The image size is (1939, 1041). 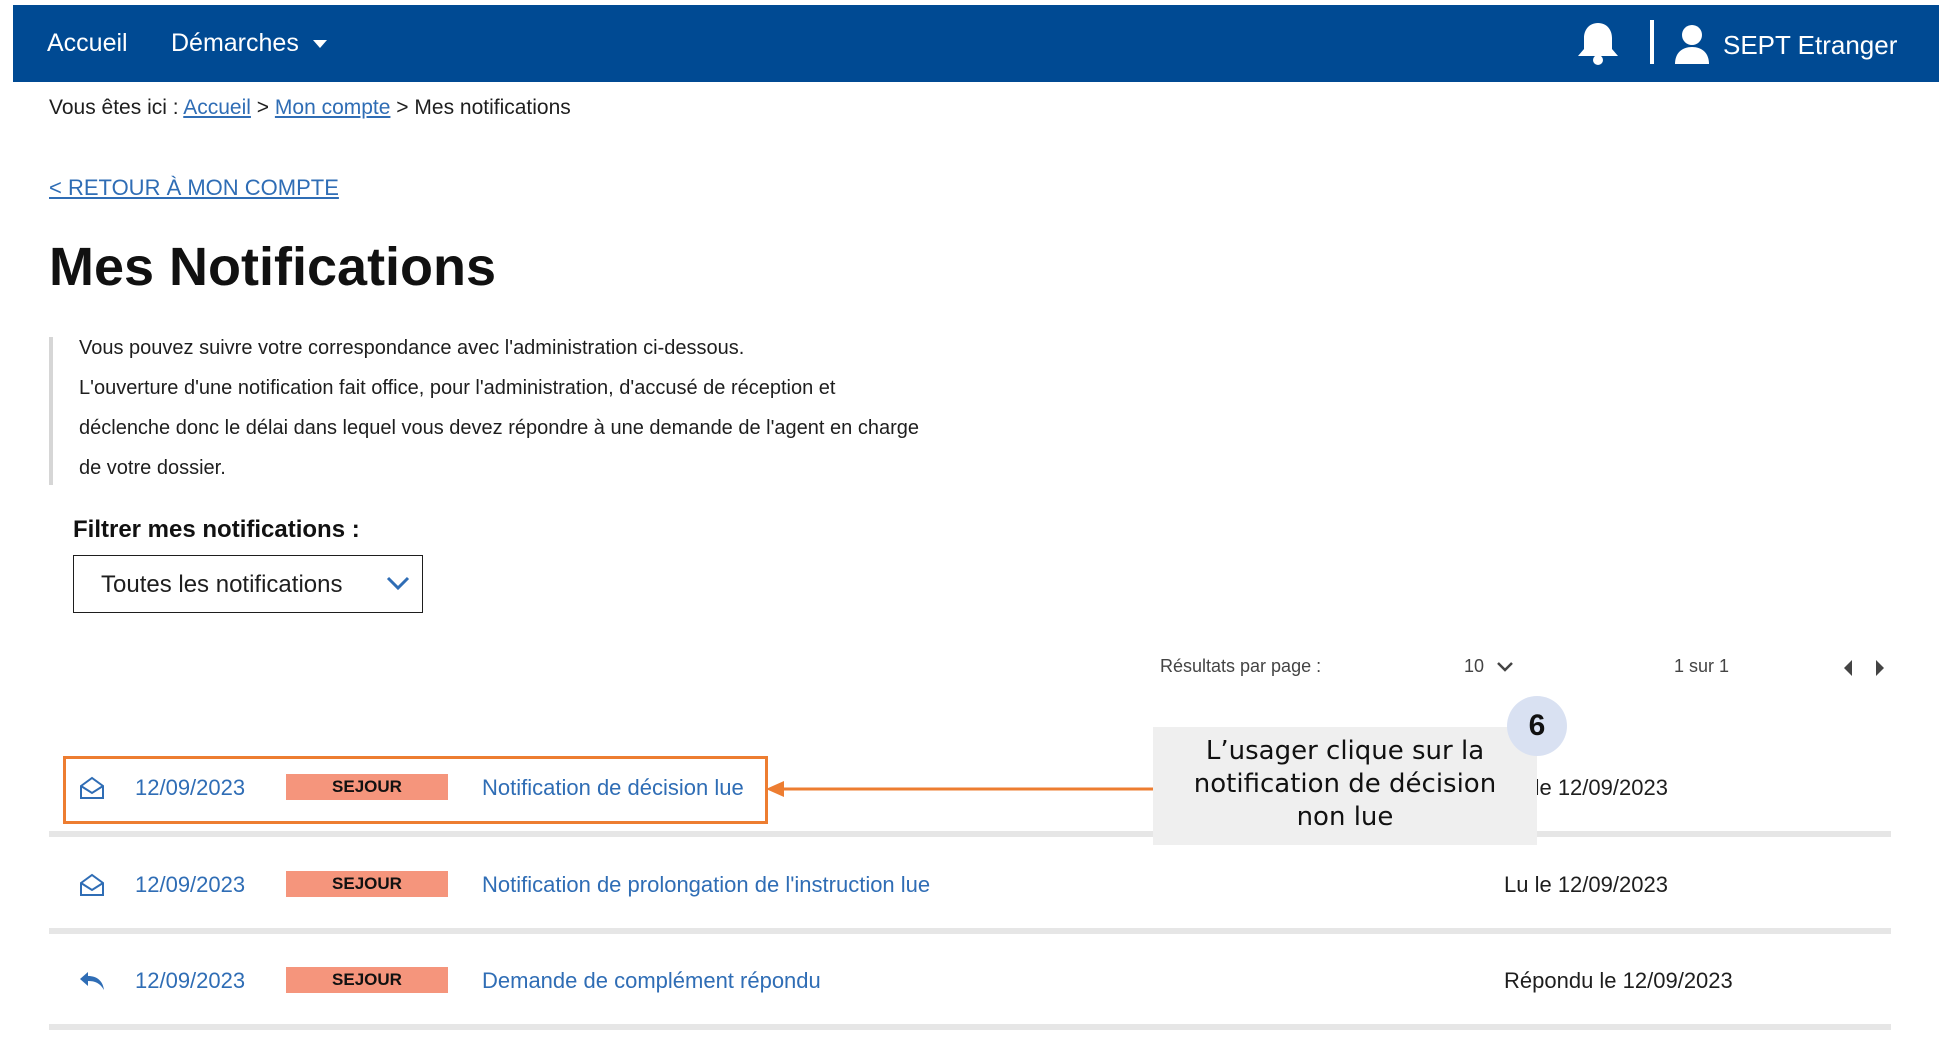 I want to click on user-name: SEPT Etranger, so click(x=1810, y=45).